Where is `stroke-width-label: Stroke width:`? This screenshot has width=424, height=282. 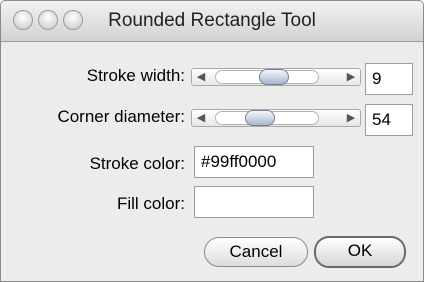 stroke-width-label: Stroke width: is located at coordinates (135, 75).